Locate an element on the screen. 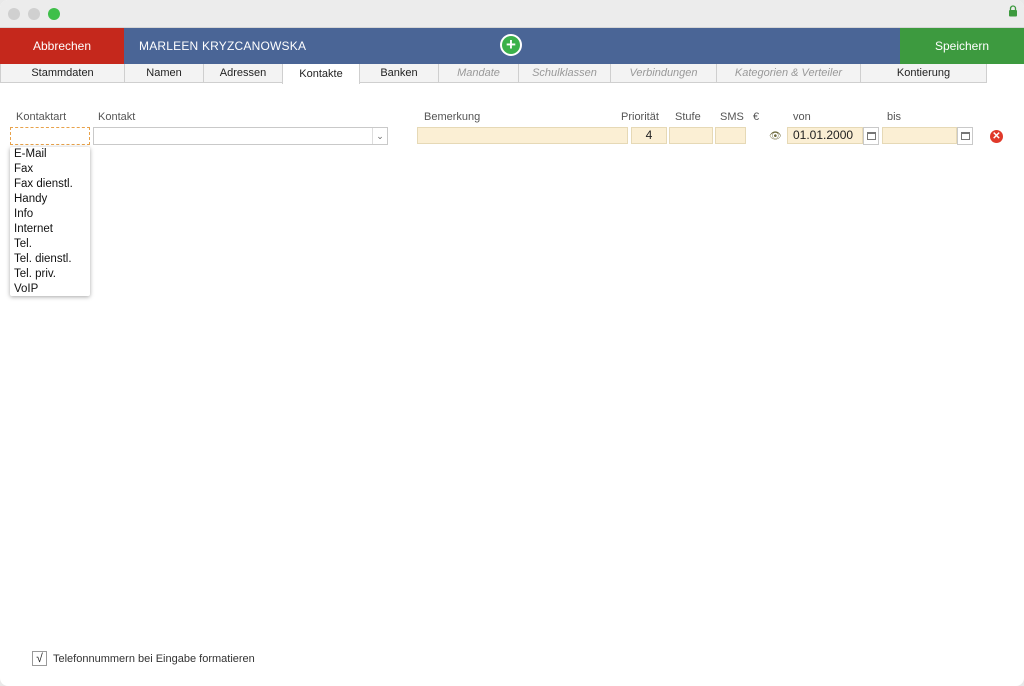 This screenshot has height=686, width=1024. dropdown-option: Tel. priv. is located at coordinates (50, 274).